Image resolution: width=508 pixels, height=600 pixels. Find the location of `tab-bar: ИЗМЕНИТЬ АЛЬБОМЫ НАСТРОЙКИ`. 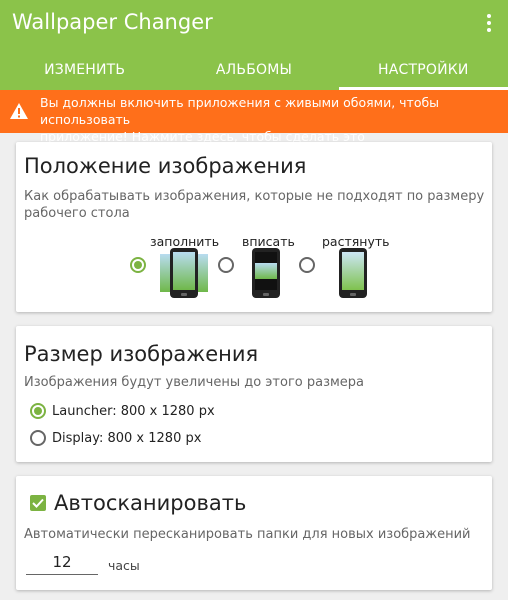

tab-bar: ИЗМЕНИТЬ АЛЬБОМЫ НАСТРОЙКИ is located at coordinates (254, 71).